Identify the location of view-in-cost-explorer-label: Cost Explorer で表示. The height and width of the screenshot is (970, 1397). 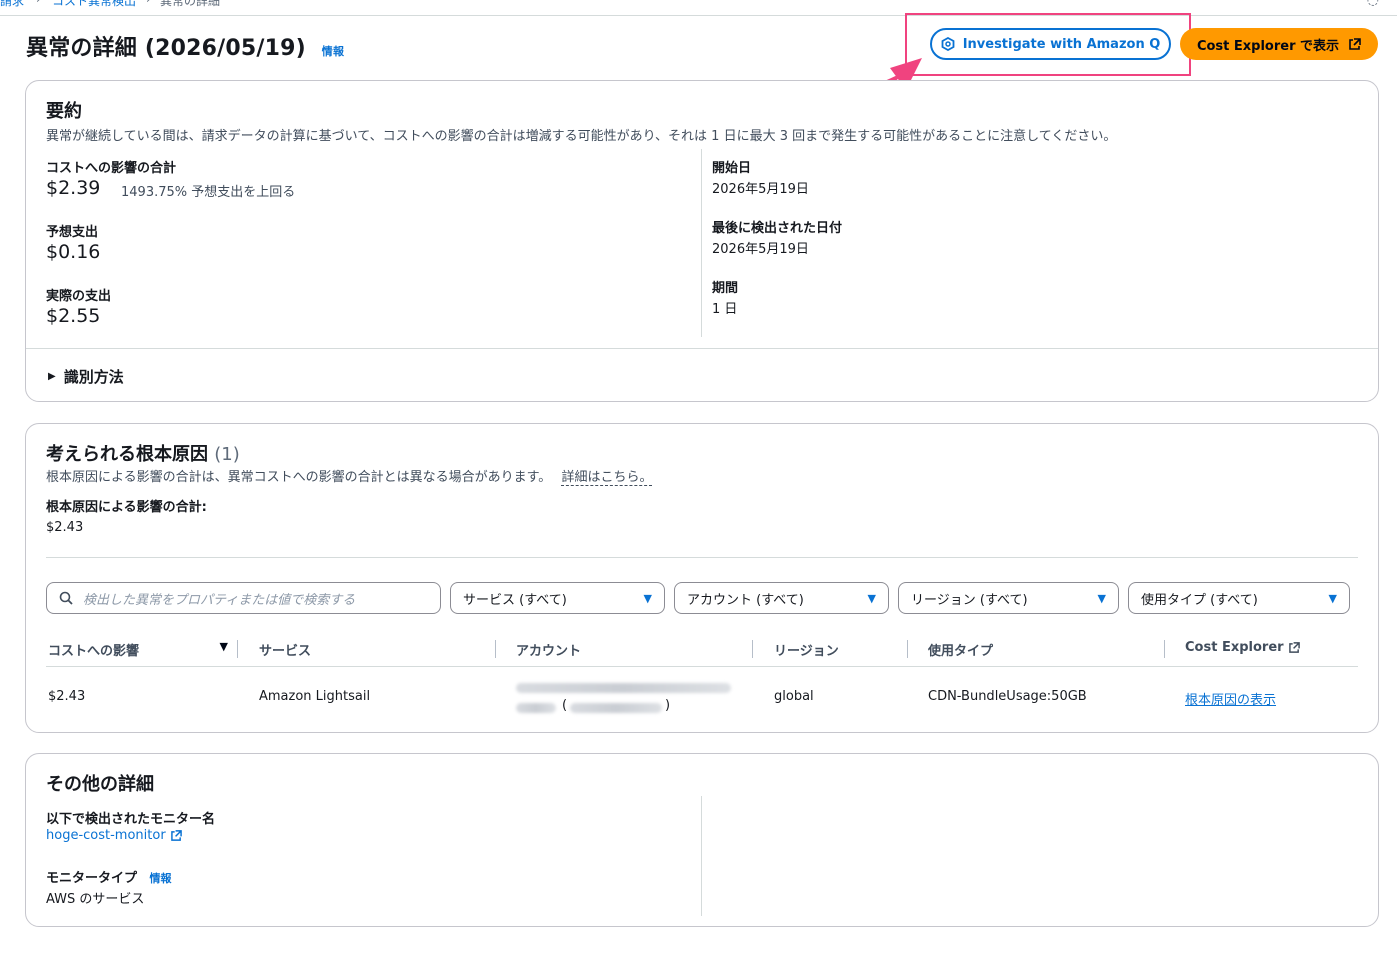
(1268, 46).